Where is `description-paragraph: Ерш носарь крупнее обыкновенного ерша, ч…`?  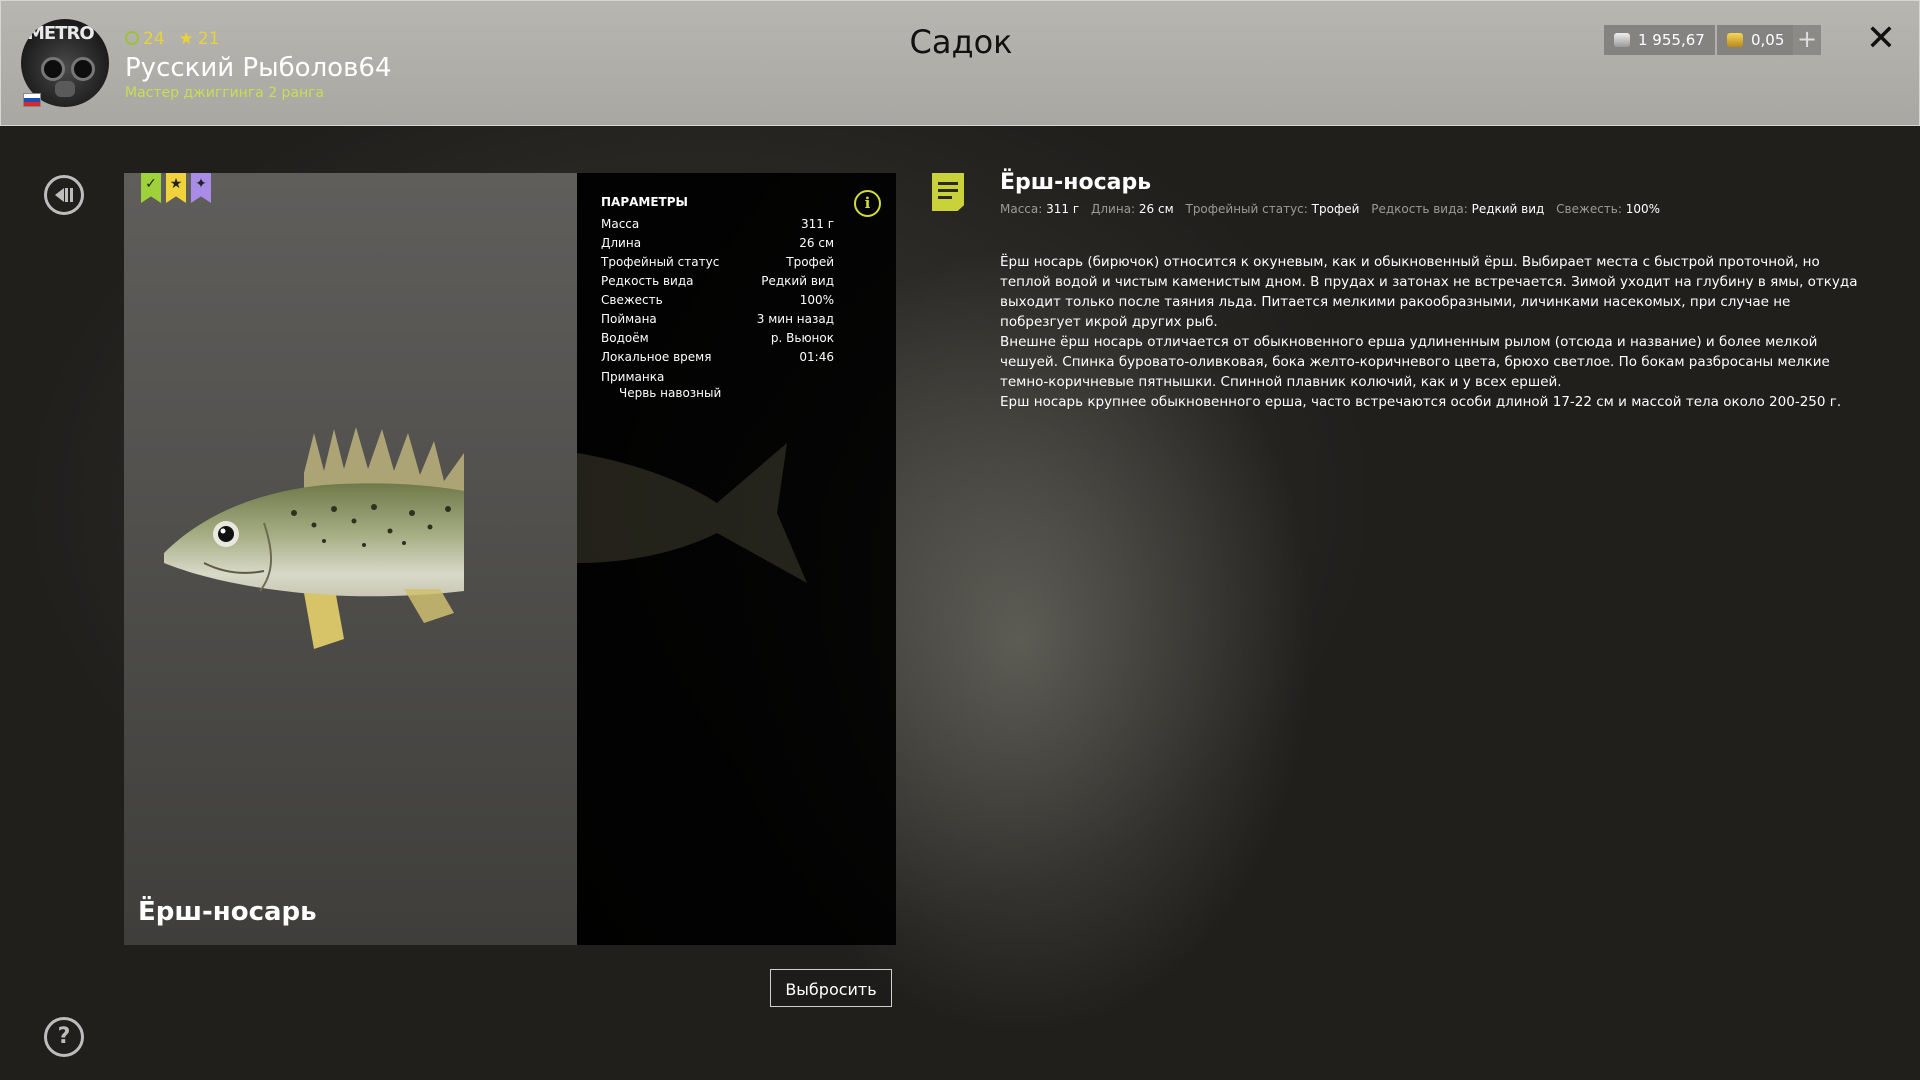 description-paragraph: Ерш носарь крупнее обыкновенного ерша, ч… is located at coordinates (1421, 402).